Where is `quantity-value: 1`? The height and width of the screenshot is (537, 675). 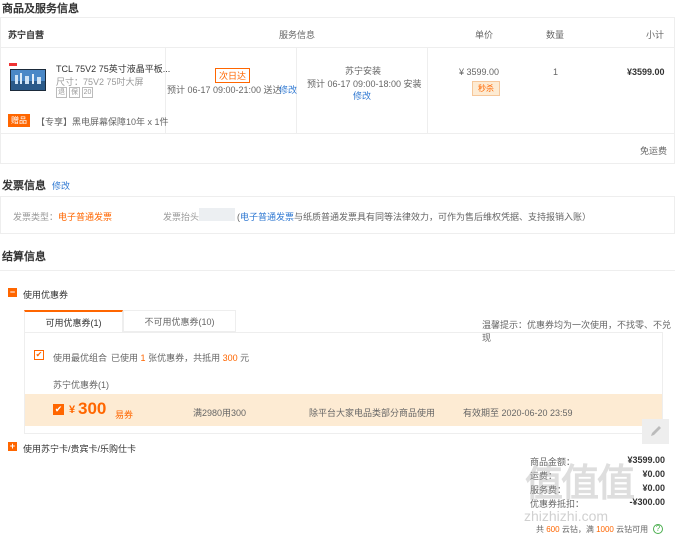 quantity-value: 1 is located at coordinates (556, 72).